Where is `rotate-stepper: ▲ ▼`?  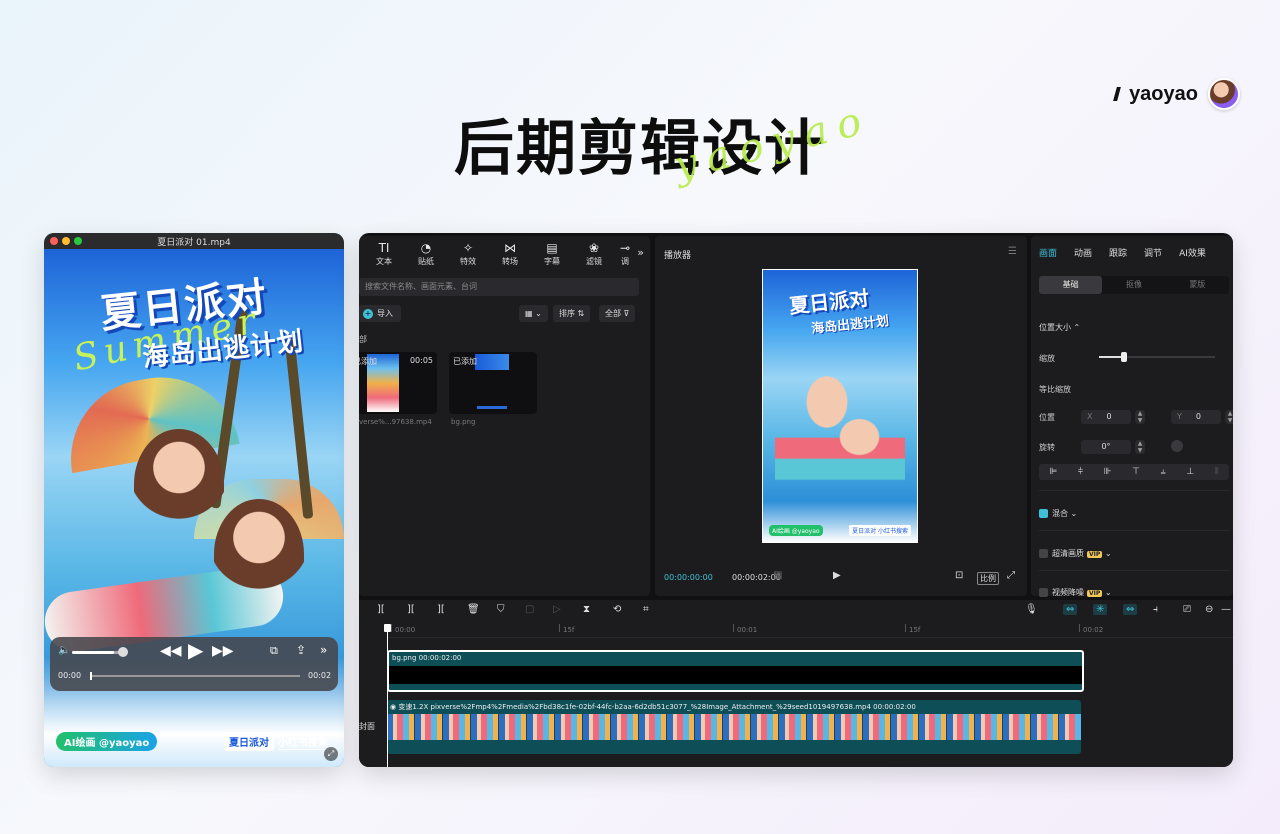
rotate-stepper: ▲ ▼ is located at coordinates (1140, 447).